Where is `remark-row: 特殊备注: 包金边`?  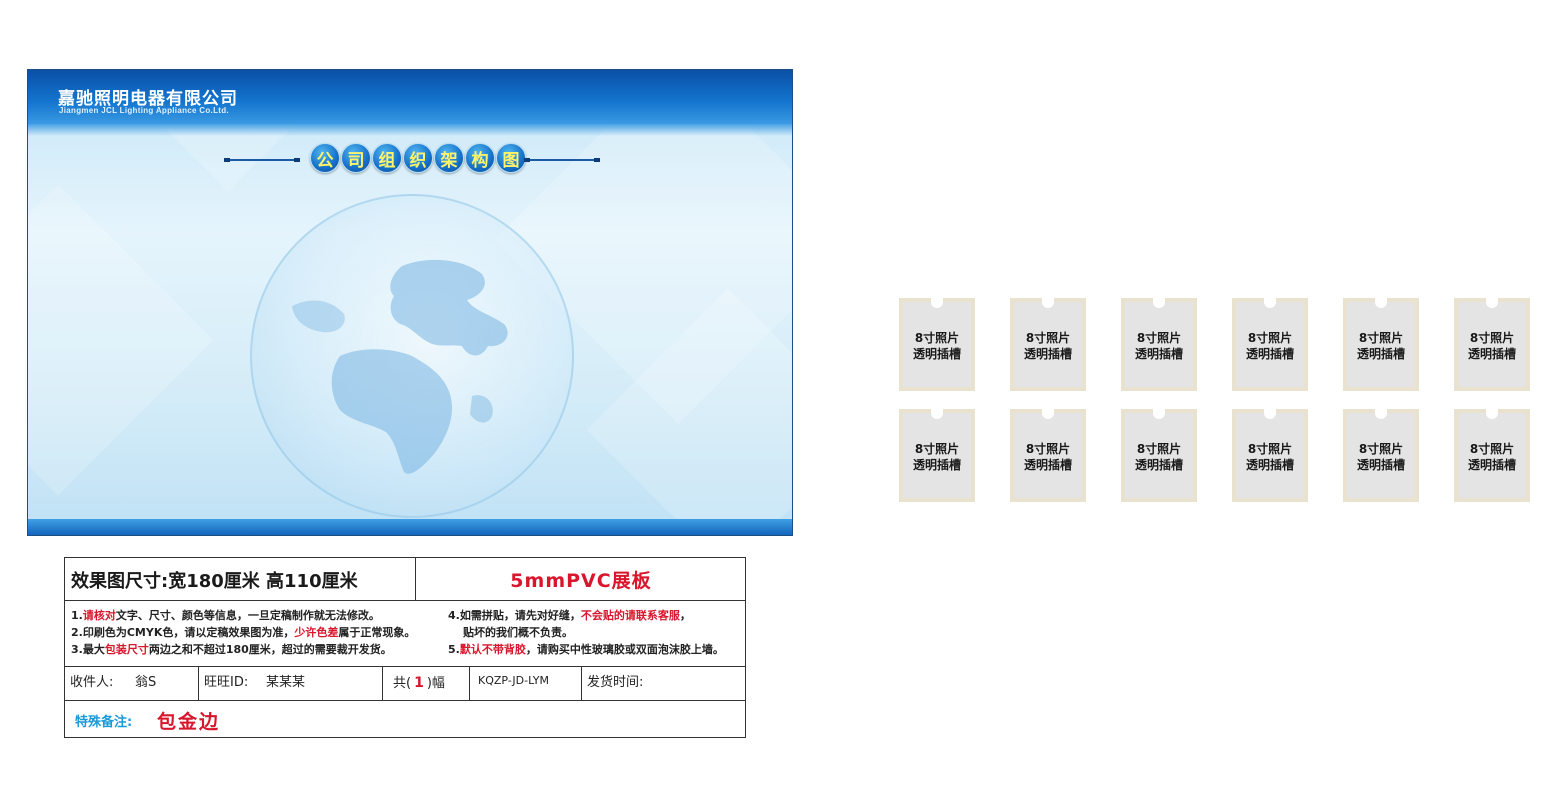
remark-row: 特殊备注: 包金边 is located at coordinates (405, 719).